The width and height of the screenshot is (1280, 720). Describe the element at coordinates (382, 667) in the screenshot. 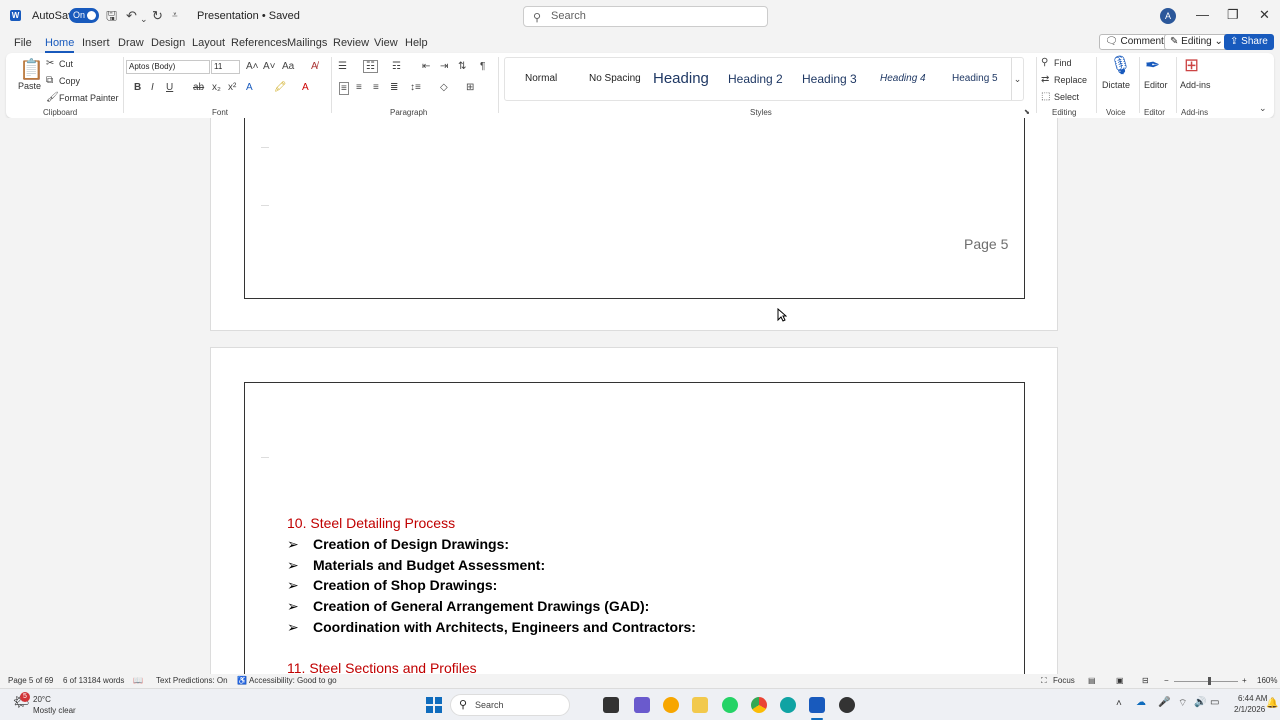

I see `section-heading-11: 11. Steel Sections and Profiles` at that location.